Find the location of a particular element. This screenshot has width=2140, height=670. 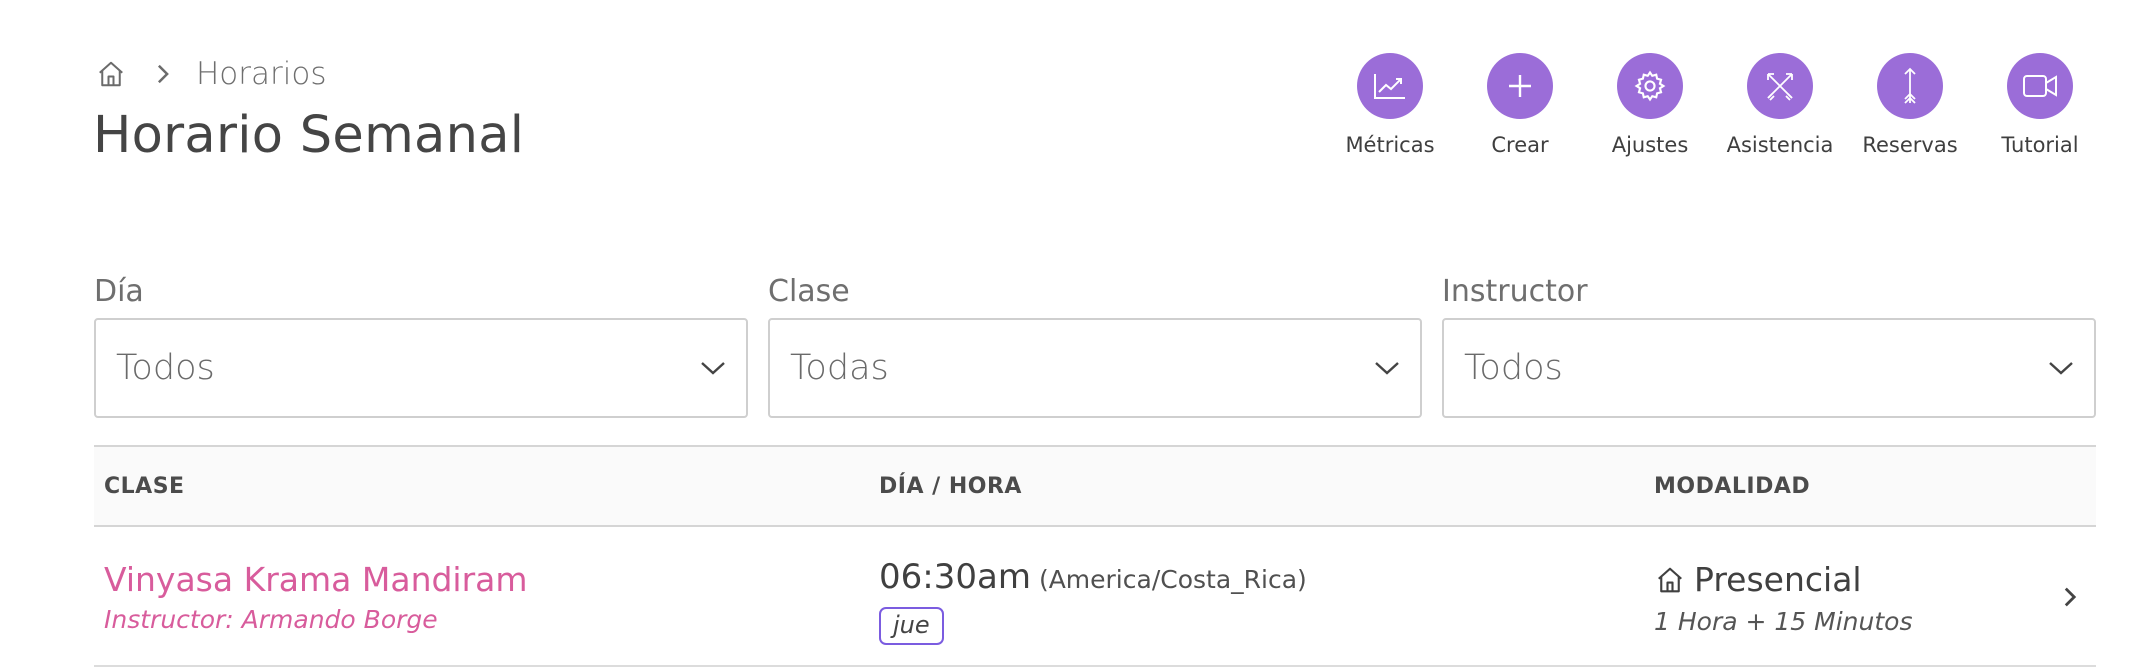

crossed-arrows-icon is located at coordinates (1780, 86).